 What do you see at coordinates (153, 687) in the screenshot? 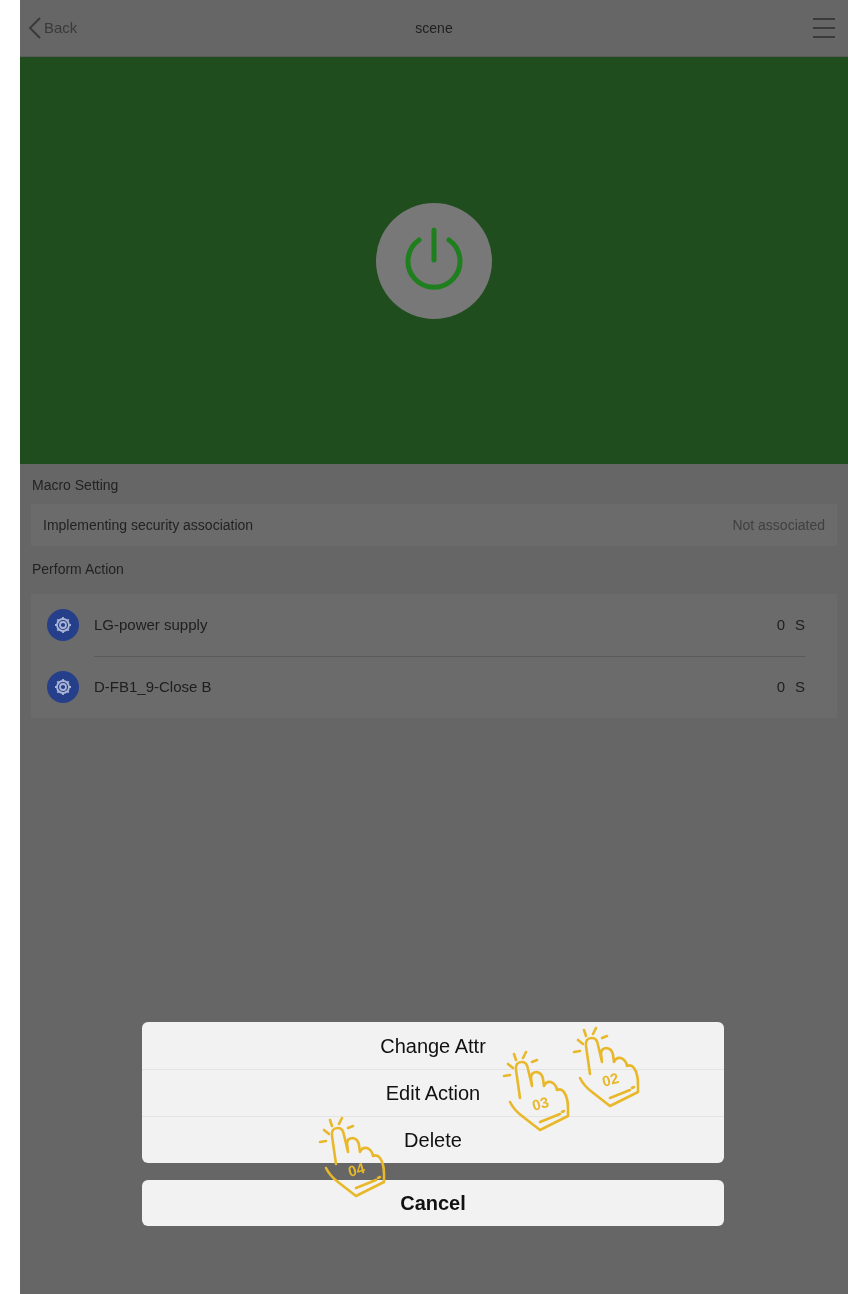
I see `action-name: D-FB1_9-Close B` at bounding box center [153, 687].